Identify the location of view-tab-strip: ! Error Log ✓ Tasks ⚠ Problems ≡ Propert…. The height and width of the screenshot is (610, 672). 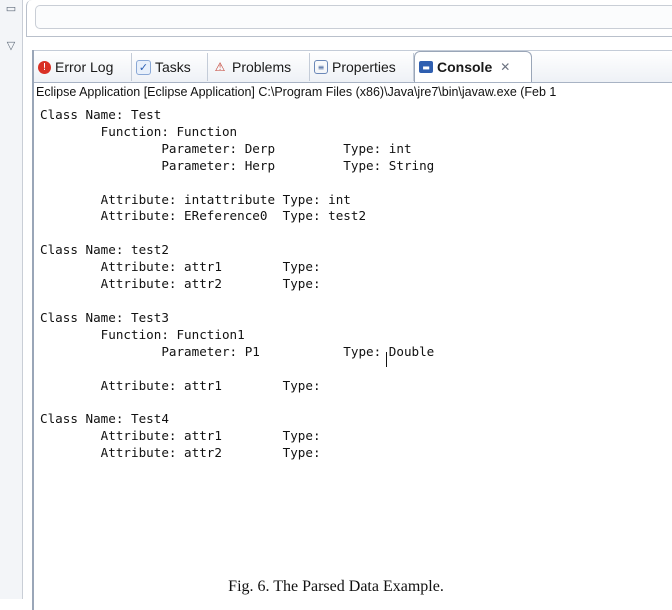
(353, 66).